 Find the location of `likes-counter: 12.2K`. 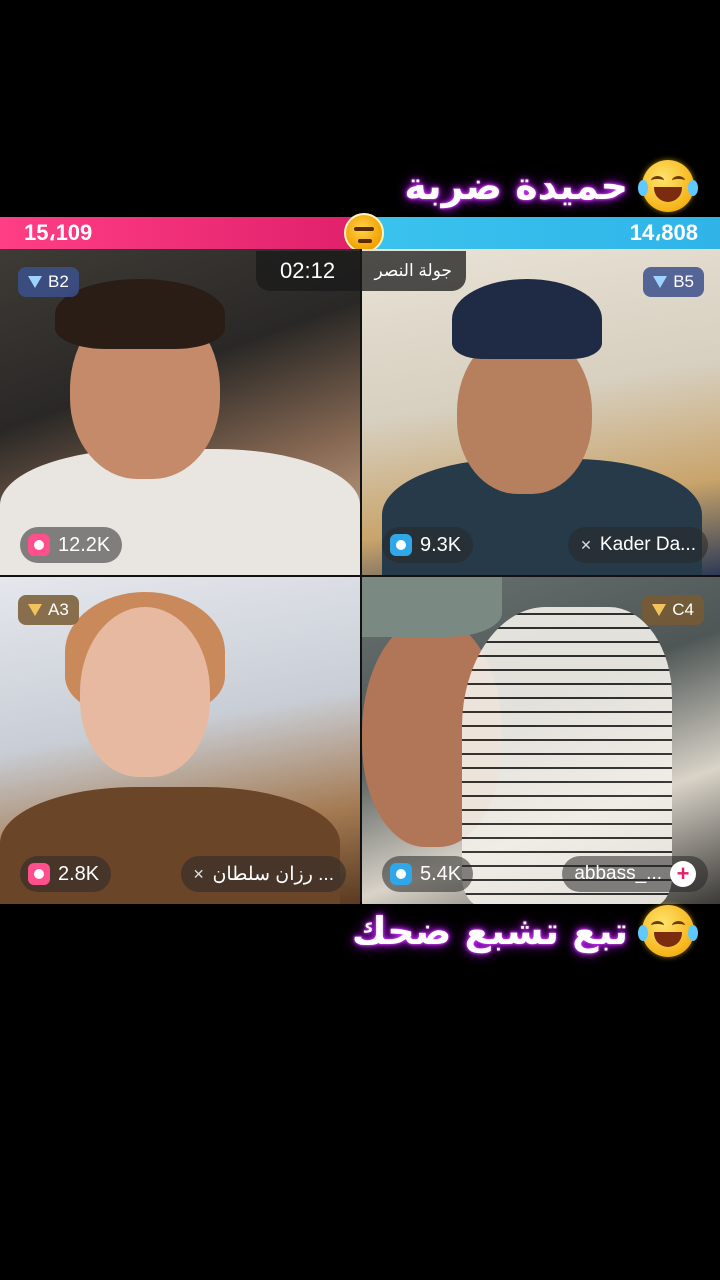

likes-counter: 12.2K is located at coordinates (71, 545).